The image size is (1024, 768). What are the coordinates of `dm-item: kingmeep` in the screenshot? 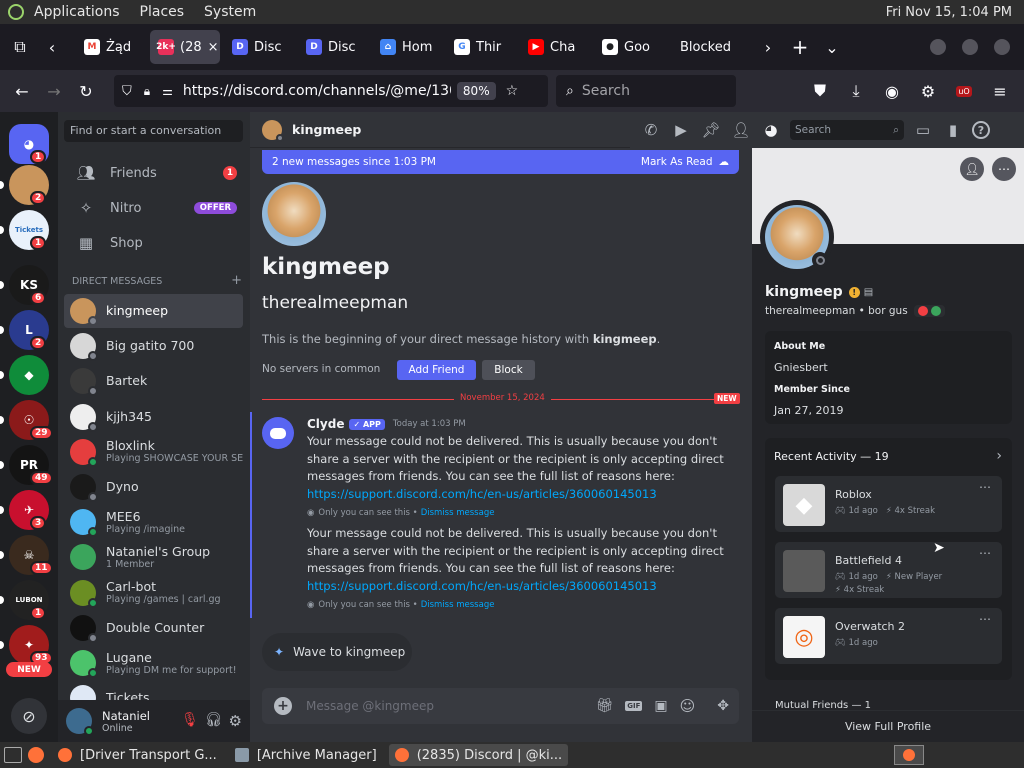 It's located at (153, 311).